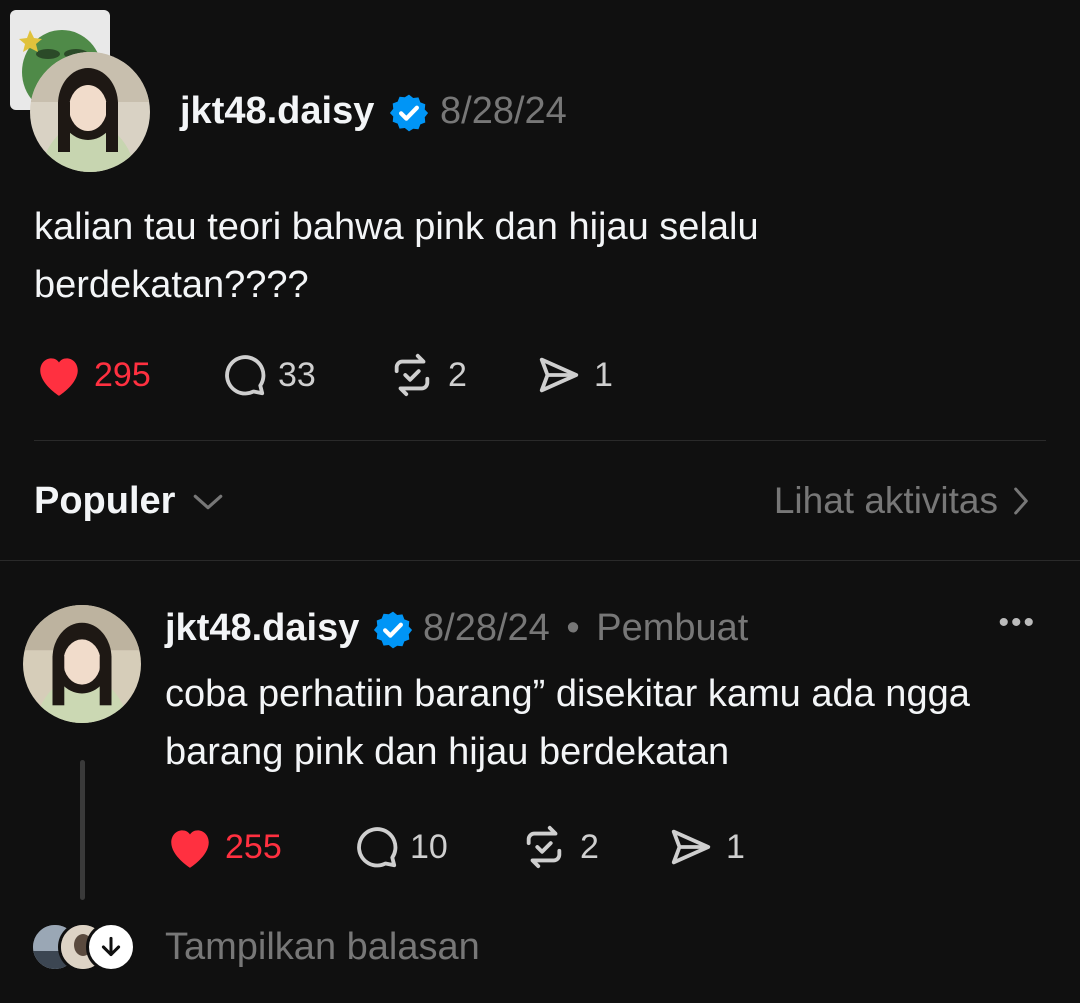 This screenshot has width=1080, height=1003. I want to click on sort-dropdown: Populer, so click(129, 501).